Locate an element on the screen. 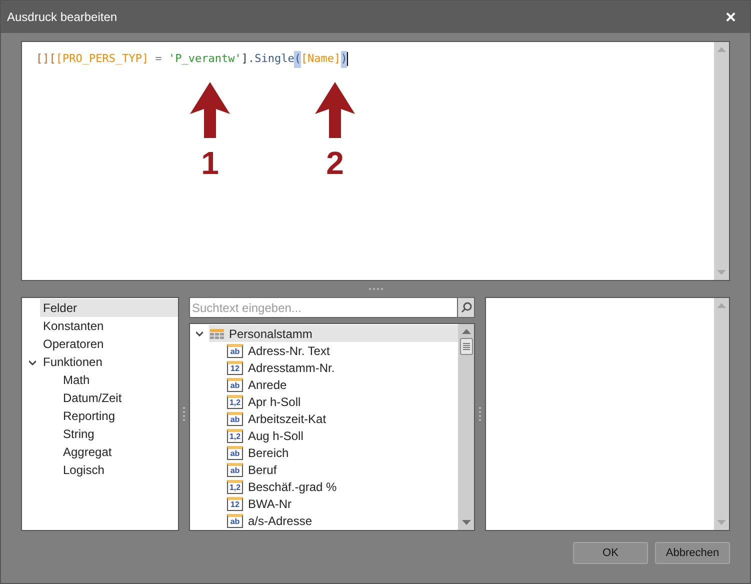 The image size is (751, 584). category-item: String is located at coordinates (119, 434).